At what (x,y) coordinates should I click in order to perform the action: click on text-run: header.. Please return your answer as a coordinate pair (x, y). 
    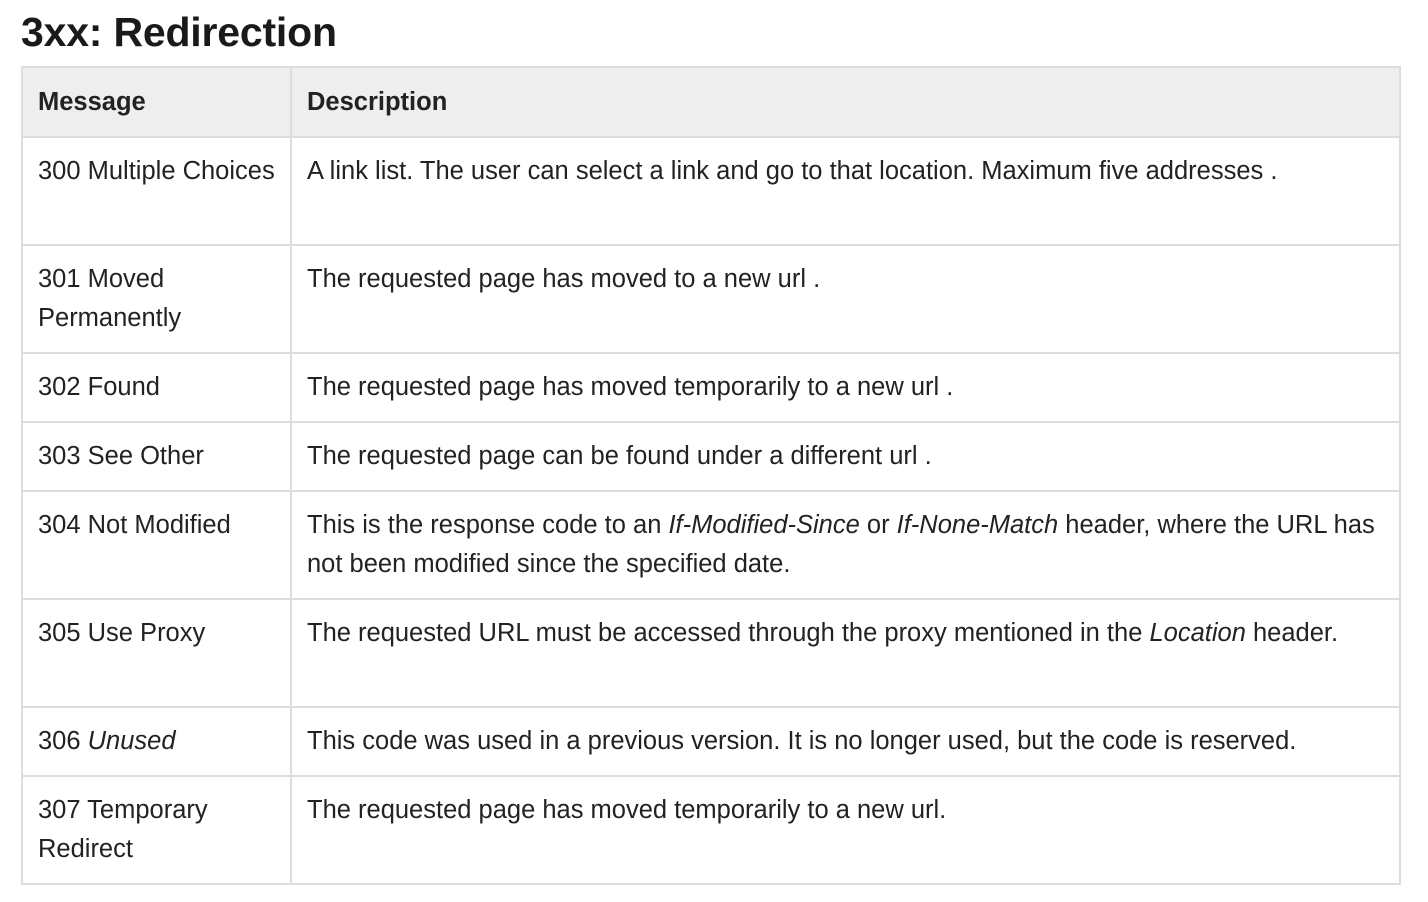
    Looking at the image, I should click on (1292, 633).